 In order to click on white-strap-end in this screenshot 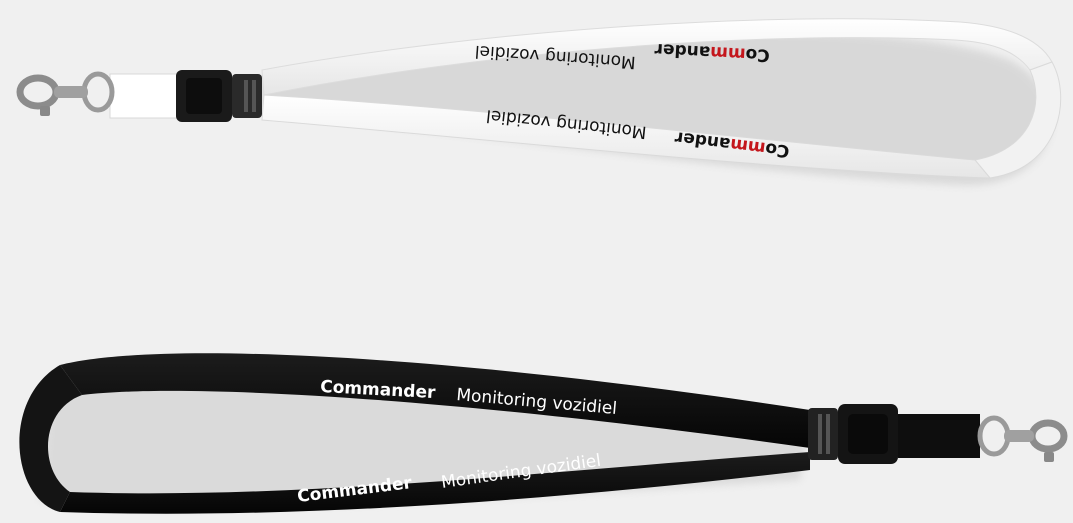, I will do `click(145, 96)`.